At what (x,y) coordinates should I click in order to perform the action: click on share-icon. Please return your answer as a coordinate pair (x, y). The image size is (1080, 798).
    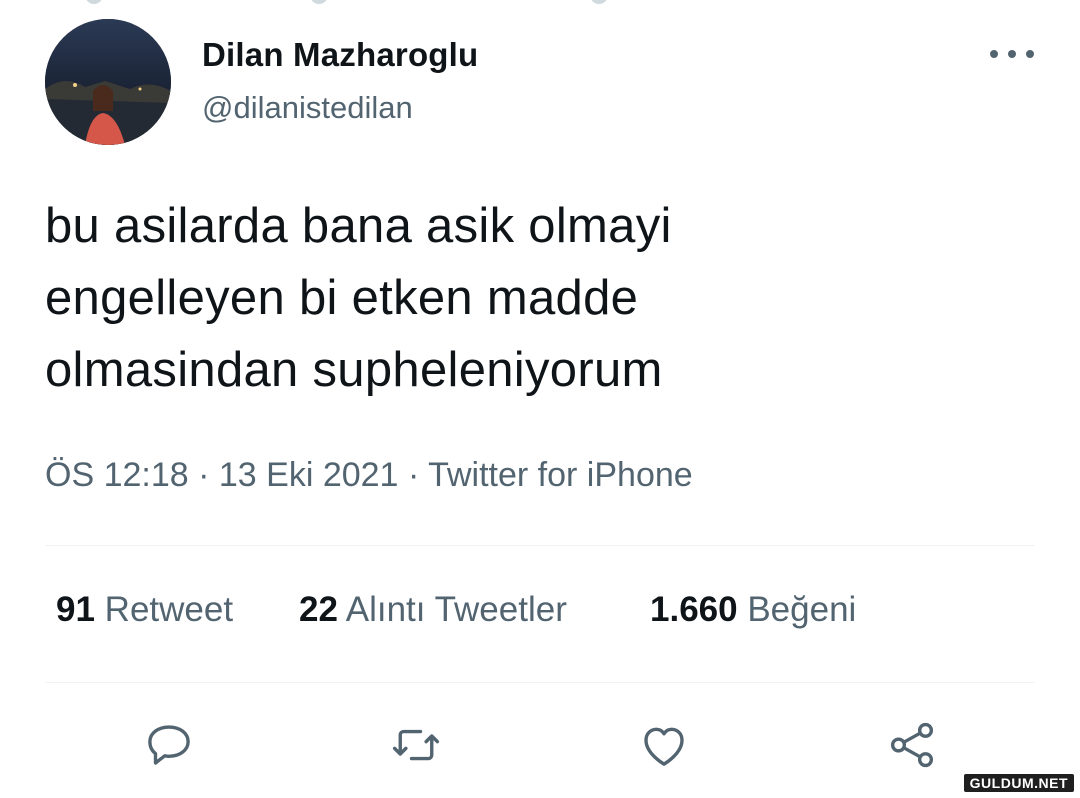
    Looking at the image, I should click on (912, 745).